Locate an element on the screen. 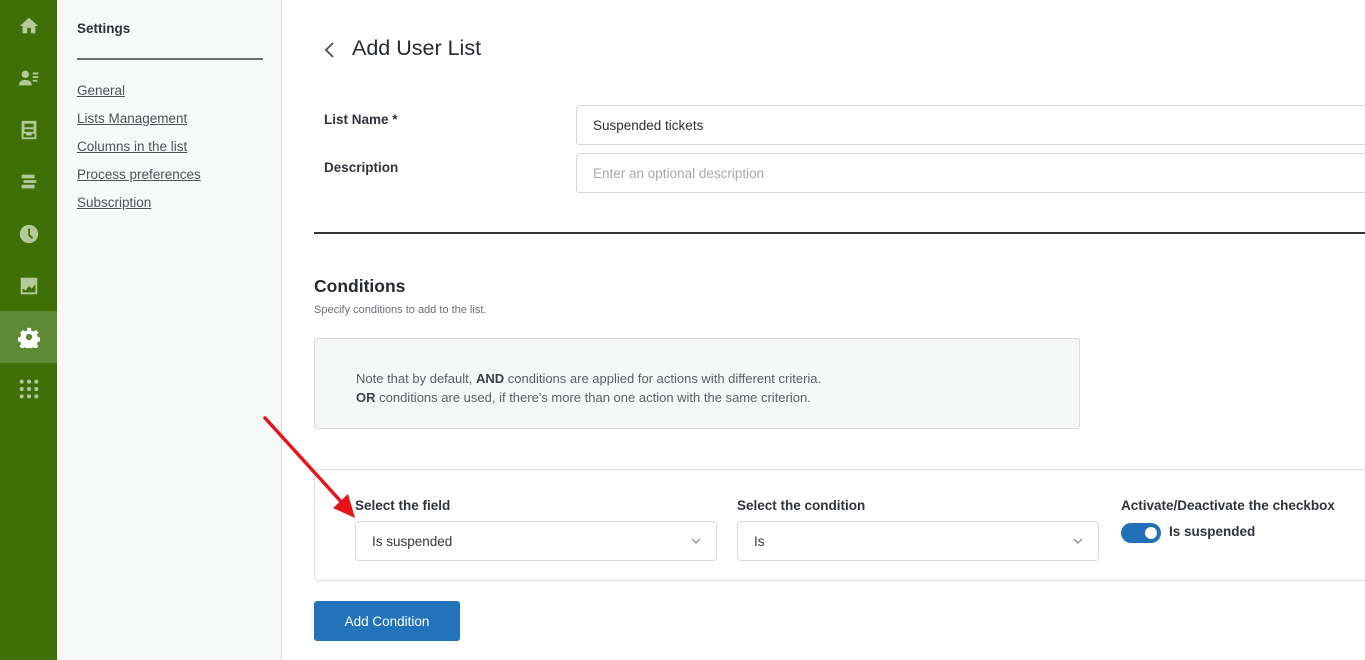 Image resolution: width=1365 pixels, height=660 pixels. is-suspended-toggle is located at coordinates (1141, 533).